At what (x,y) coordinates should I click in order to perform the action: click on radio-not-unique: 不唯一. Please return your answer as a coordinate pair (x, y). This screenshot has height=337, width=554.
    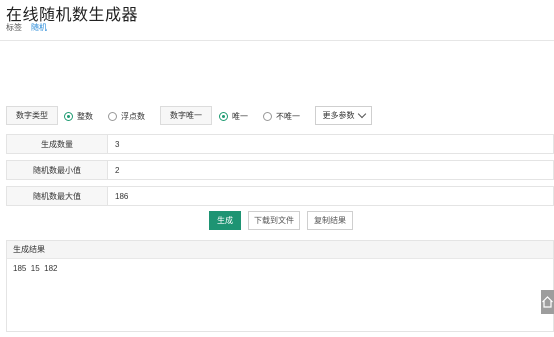
    Looking at the image, I should click on (281, 116).